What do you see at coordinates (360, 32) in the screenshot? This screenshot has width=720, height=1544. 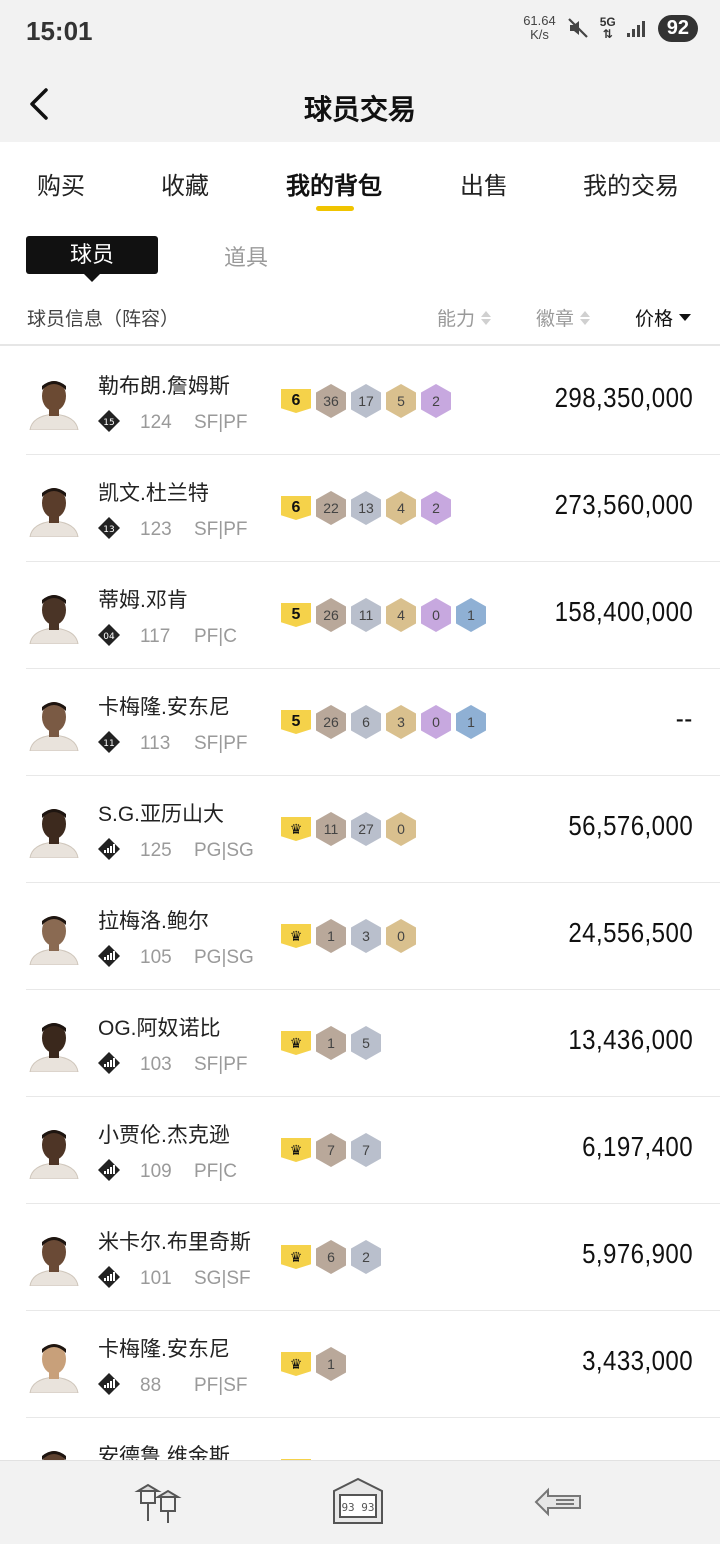 I see `status-bar: 15:01 61.64 K/s 5G ⇅ 92` at bounding box center [360, 32].